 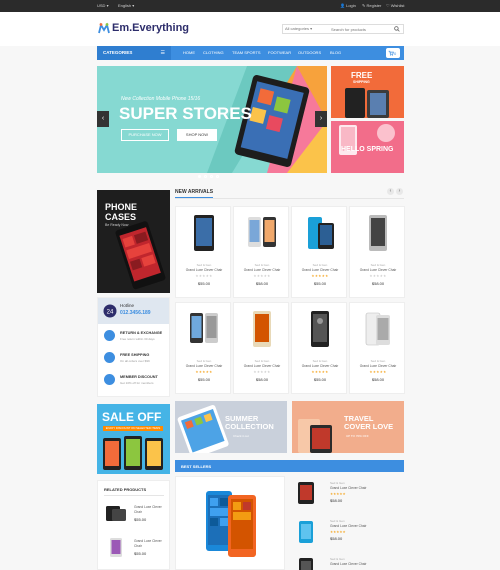 I want to click on nav-item-outdoors: OUTDOORS, so click(x=309, y=52).